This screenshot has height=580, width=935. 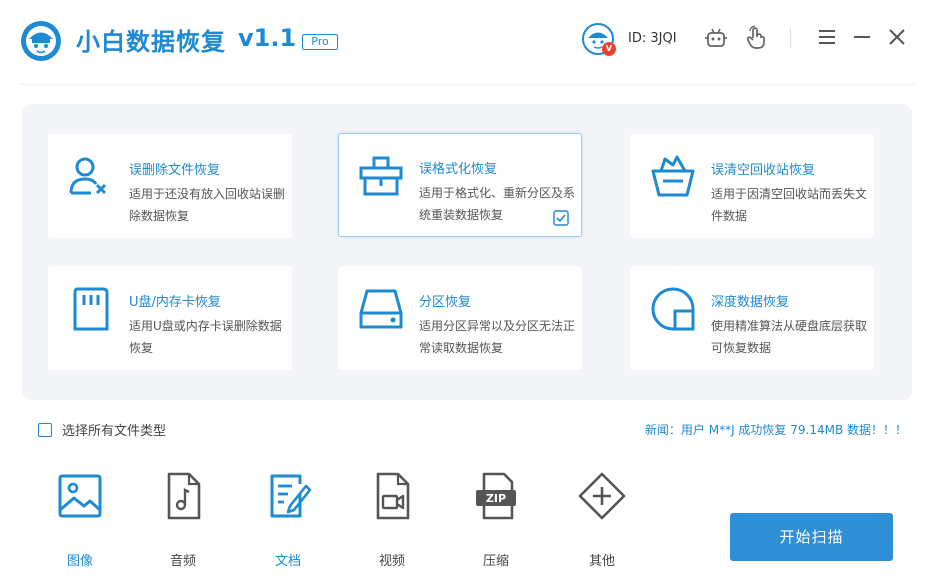 I want to click on header-separator, so click(x=467, y=84).